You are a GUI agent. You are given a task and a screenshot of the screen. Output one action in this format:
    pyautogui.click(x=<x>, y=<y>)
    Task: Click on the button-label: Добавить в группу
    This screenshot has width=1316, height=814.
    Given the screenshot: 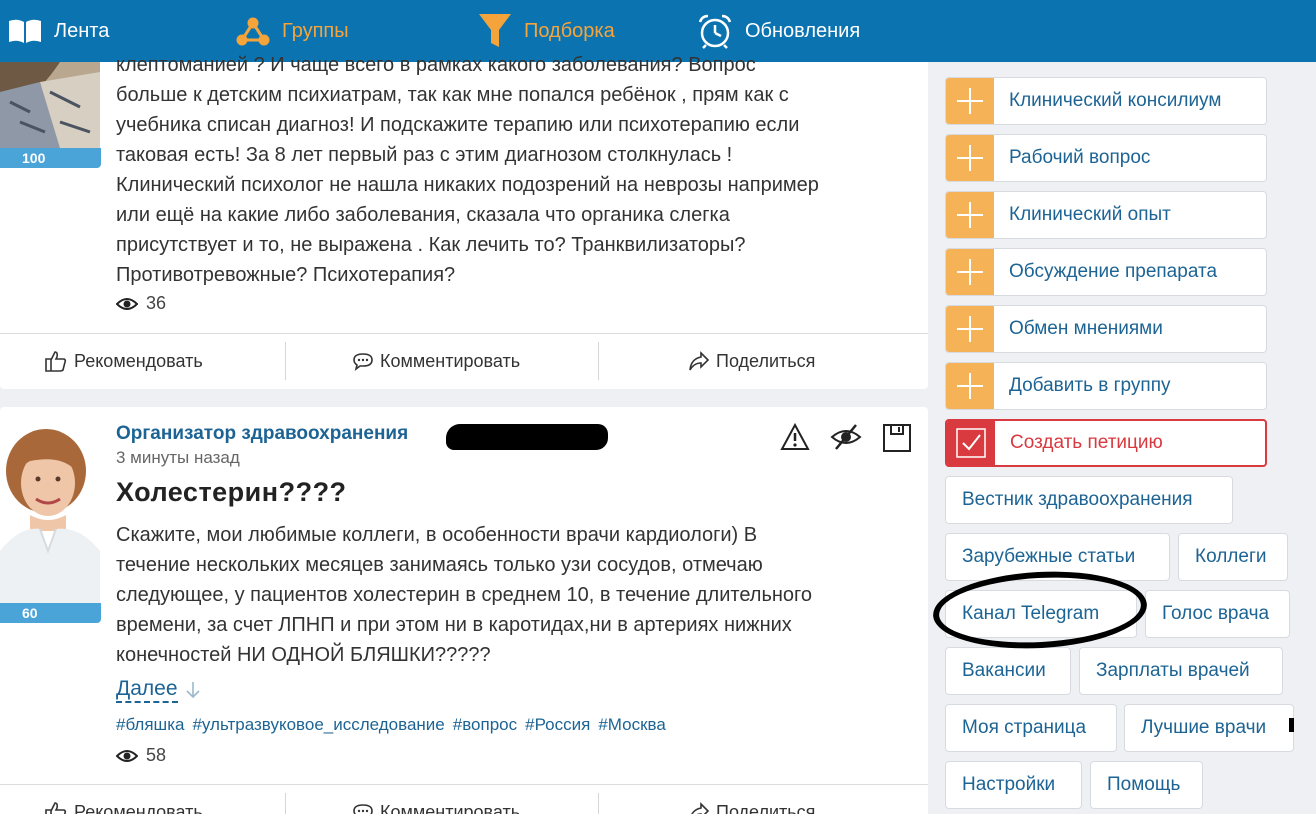 What is the action you would take?
    pyautogui.click(x=1090, y=385)
    